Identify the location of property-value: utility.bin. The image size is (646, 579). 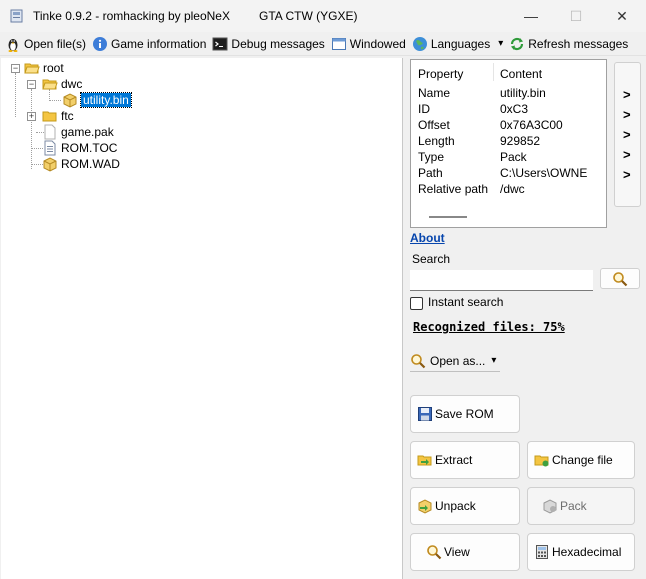
(523, 93).